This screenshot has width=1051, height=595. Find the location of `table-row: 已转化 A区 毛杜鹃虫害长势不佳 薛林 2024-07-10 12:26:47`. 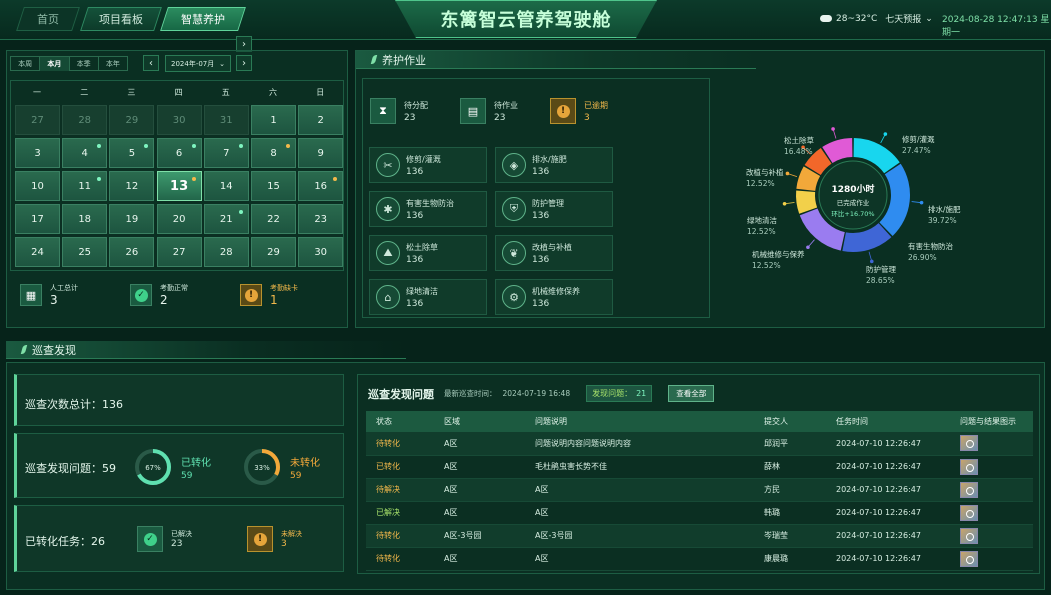

table-row: 已转化 A区 毛杜鹃虫害长势不佳 薛林 2024-07-10 12:26:47 is located at coordinates (699, 467).